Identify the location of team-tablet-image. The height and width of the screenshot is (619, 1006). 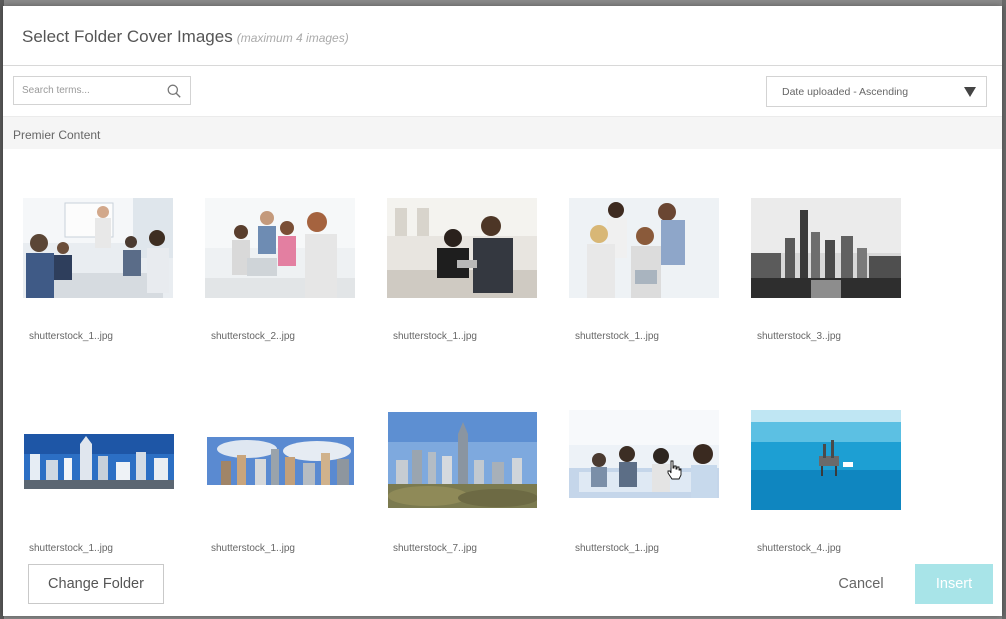
(644, 248).